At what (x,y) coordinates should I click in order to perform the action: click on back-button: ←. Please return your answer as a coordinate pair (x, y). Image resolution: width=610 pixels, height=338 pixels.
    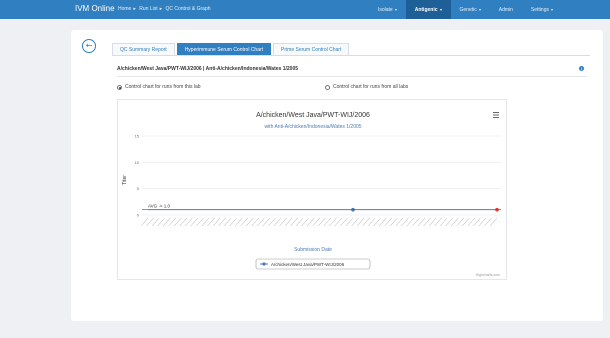
    Looking at the image, I should click on (89, 46).